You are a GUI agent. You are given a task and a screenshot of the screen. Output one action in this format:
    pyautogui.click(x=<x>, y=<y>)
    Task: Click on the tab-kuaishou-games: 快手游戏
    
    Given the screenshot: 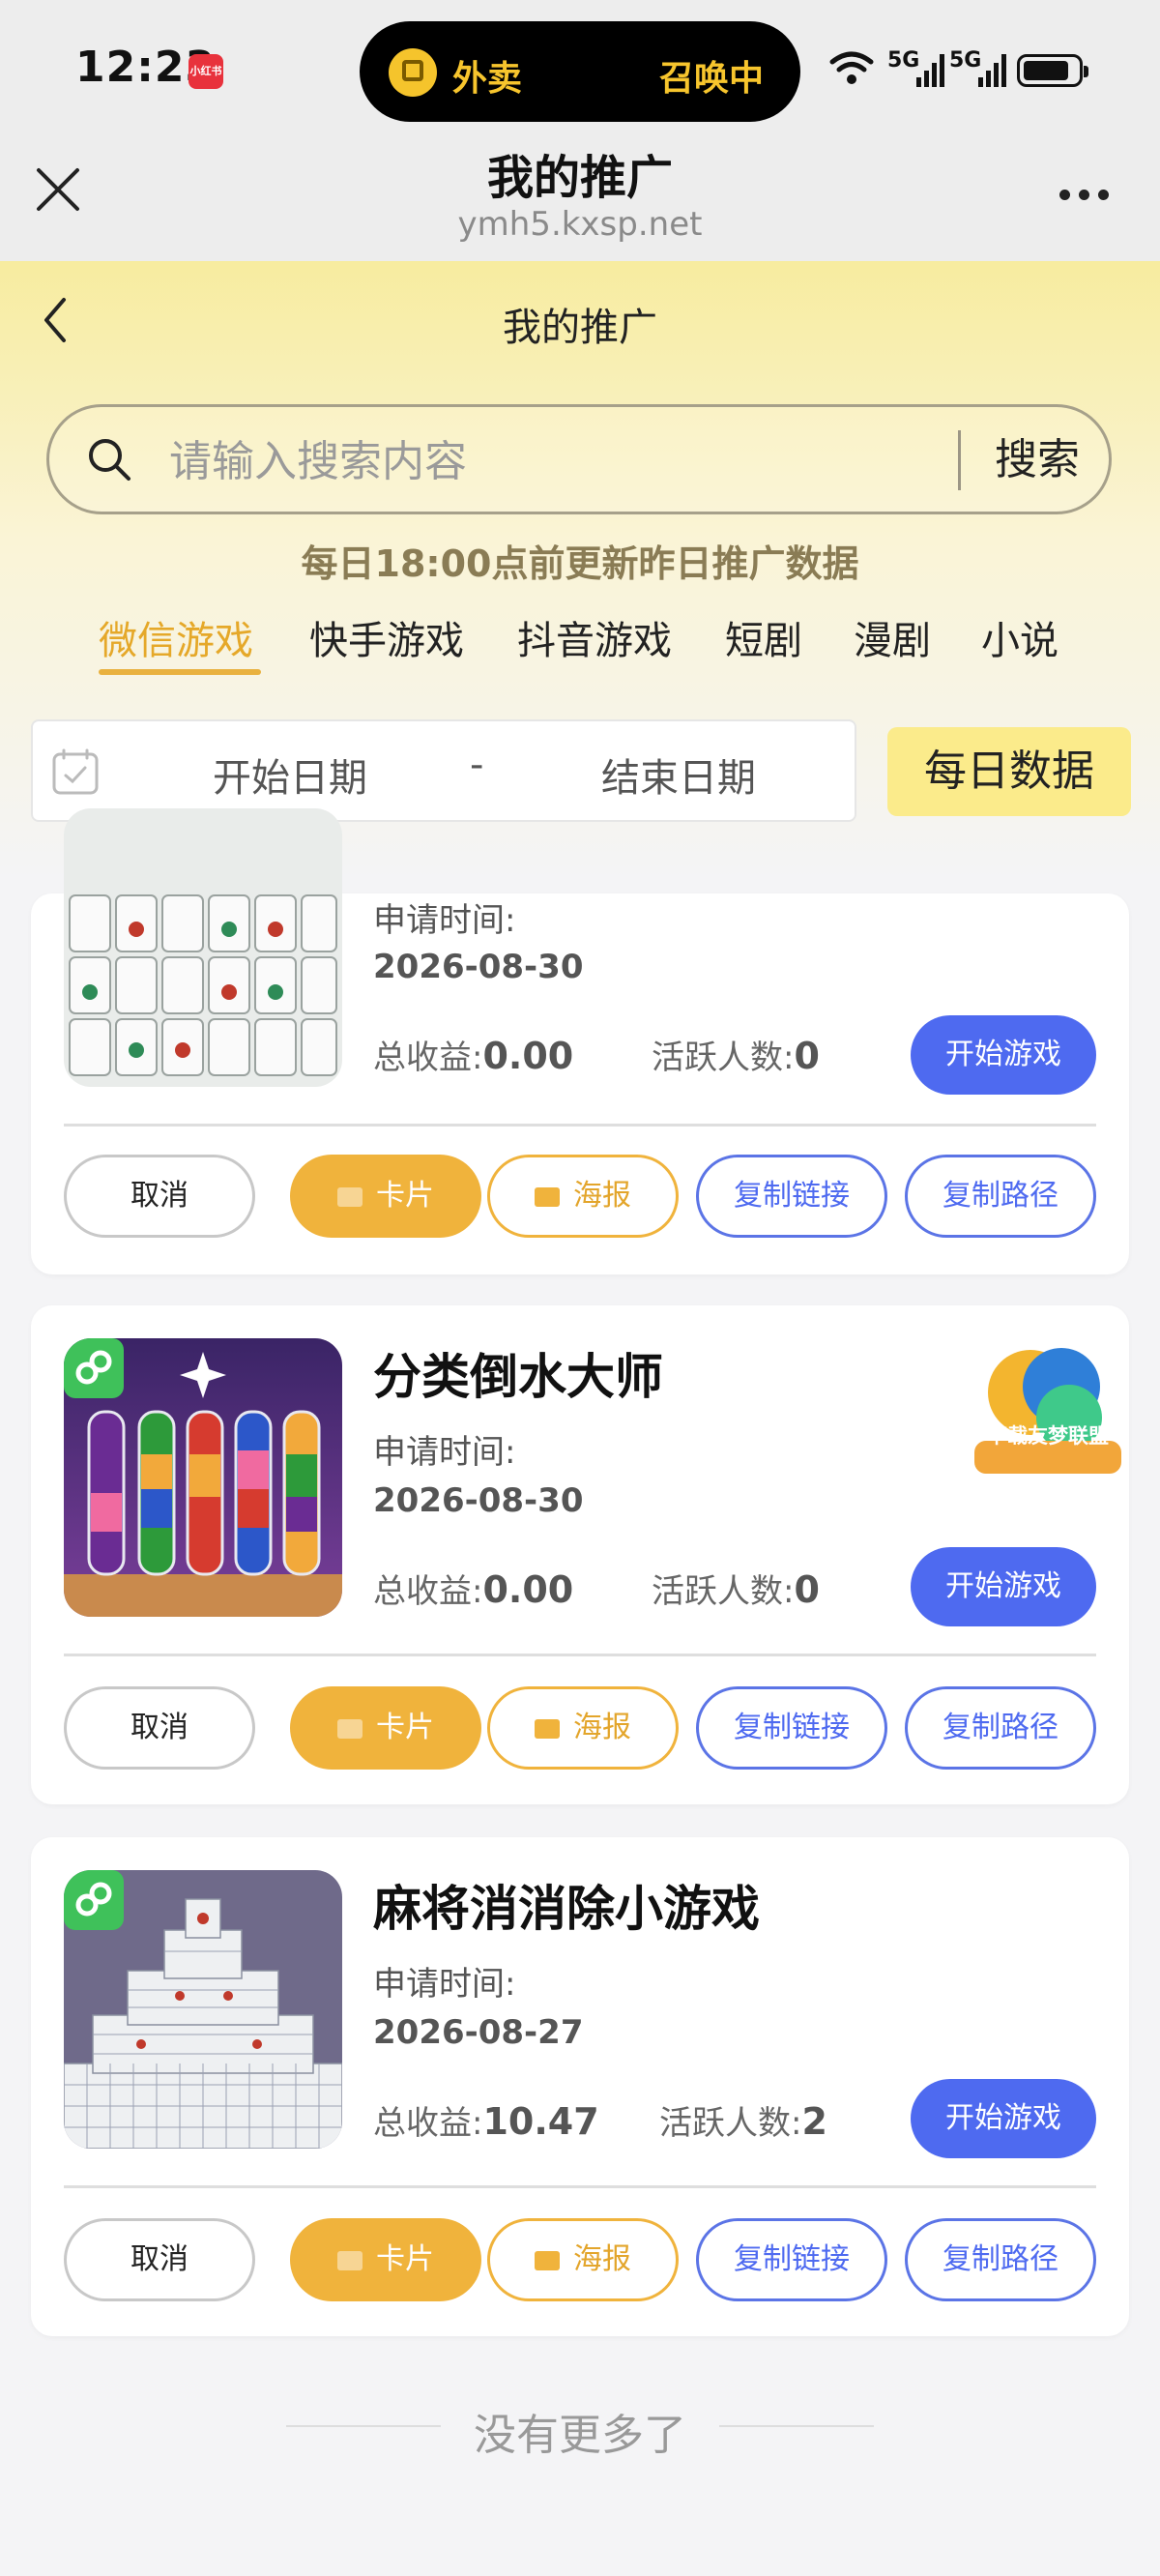 What is the action you would take?
    pyautogui.click(x=386, y=646)
    